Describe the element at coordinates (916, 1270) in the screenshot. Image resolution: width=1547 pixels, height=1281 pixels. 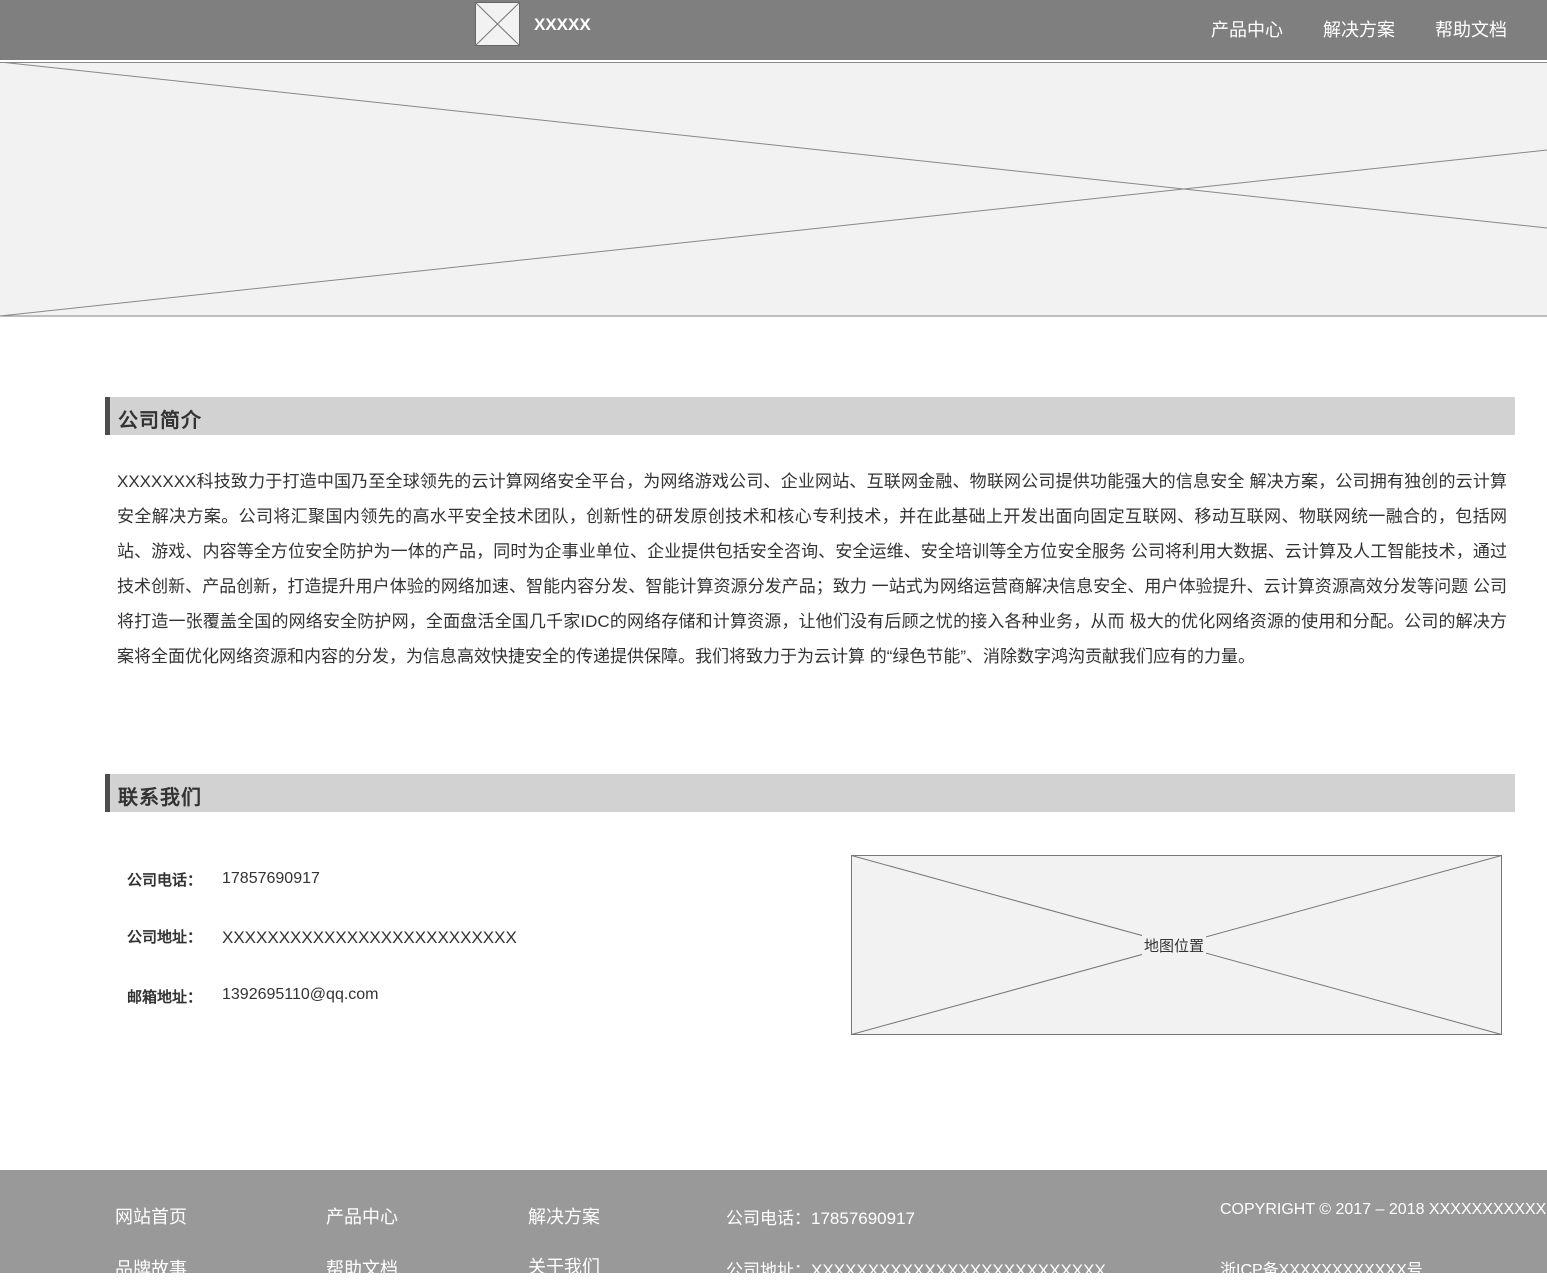
I see `footer-address: 公司地址：XXXXXXXXXXXXXXXXXXXXXXXXXX` at that location.